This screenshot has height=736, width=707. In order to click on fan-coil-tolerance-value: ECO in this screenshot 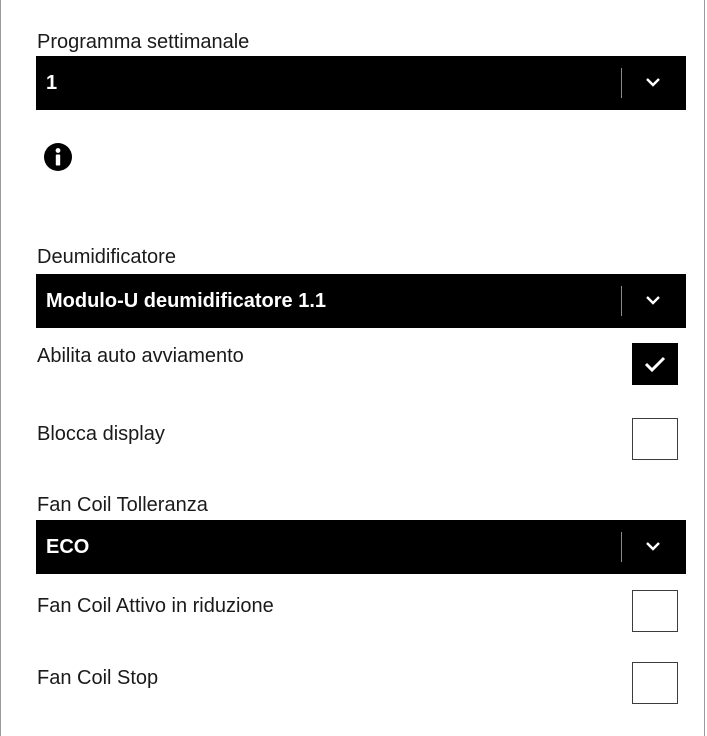, I will do `click(68, 547)`.